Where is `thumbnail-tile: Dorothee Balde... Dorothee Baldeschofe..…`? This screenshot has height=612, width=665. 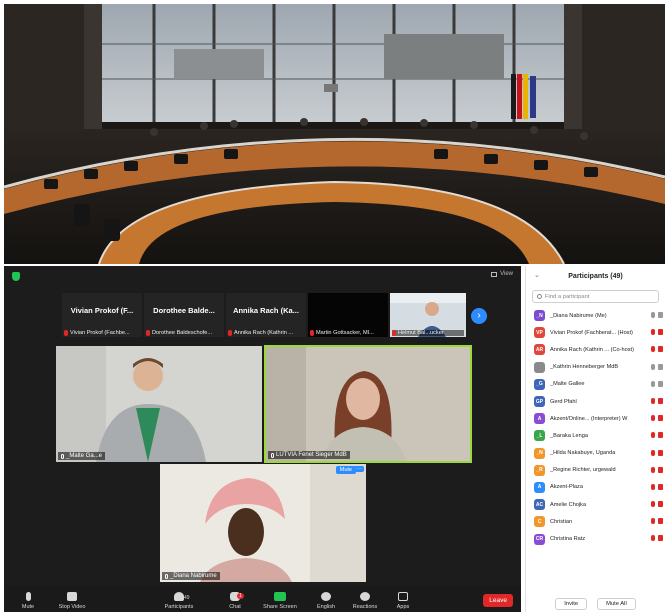 thumbnail-tile: Dorothee Balde... Dorothee Baldeschofe..… is located at coordinates (184, 315).